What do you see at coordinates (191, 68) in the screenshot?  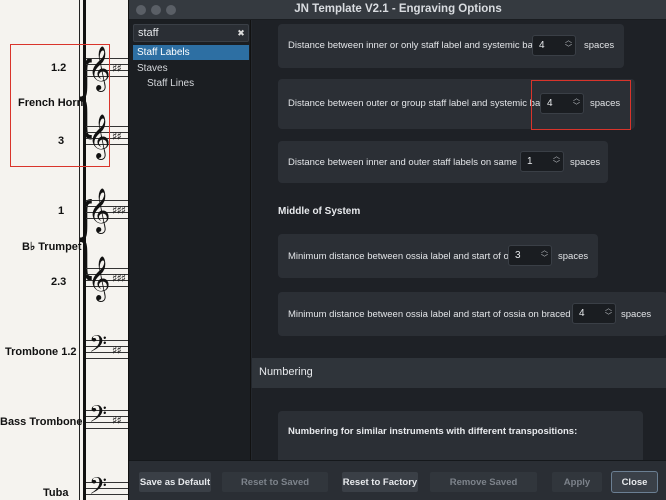 I see `sidebar-item-staves: Staves` at bounding box center [191, 68].